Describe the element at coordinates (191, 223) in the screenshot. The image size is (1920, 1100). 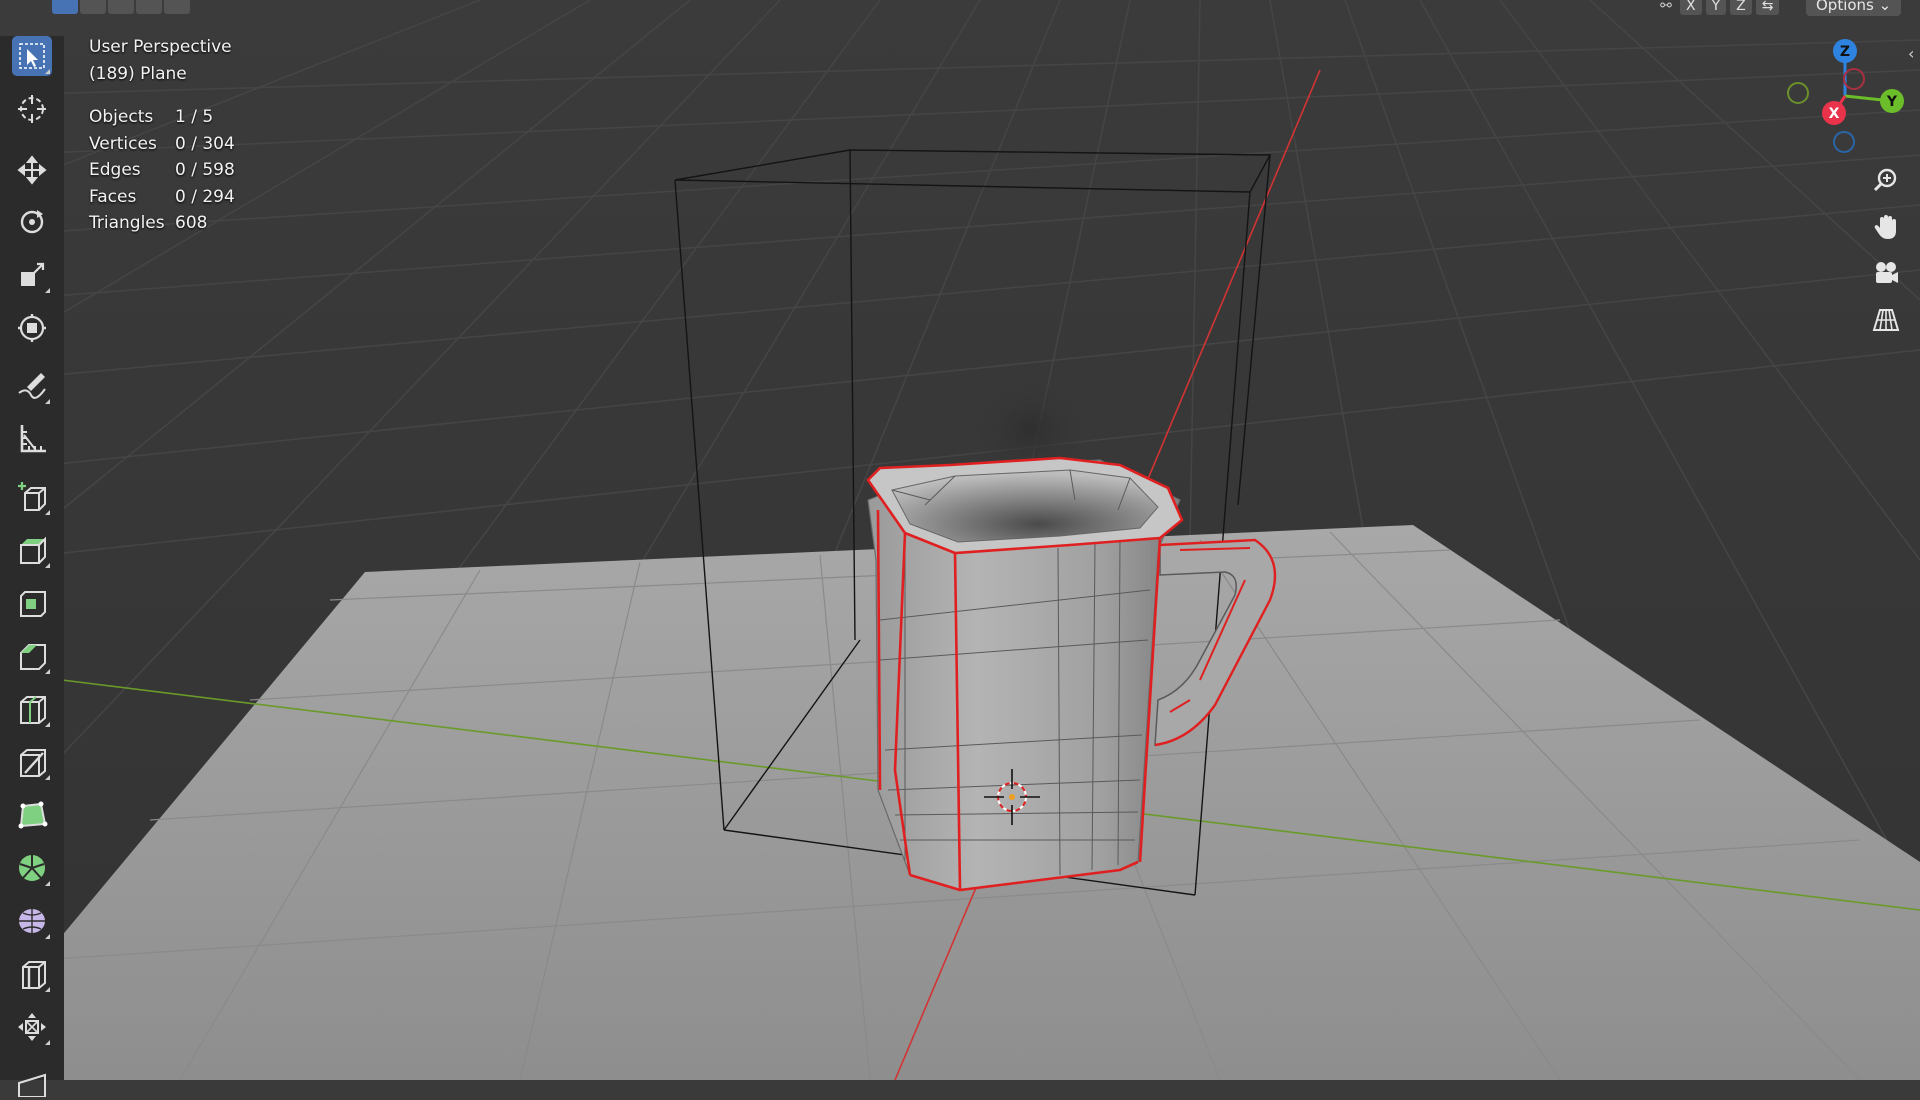
I see `stat-value: 608` at that location.